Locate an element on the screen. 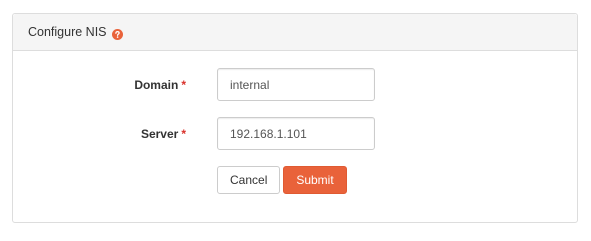 This screenshot has height=241, width=591. panel-title: Configure NIS is located at coordinates (67, 32).